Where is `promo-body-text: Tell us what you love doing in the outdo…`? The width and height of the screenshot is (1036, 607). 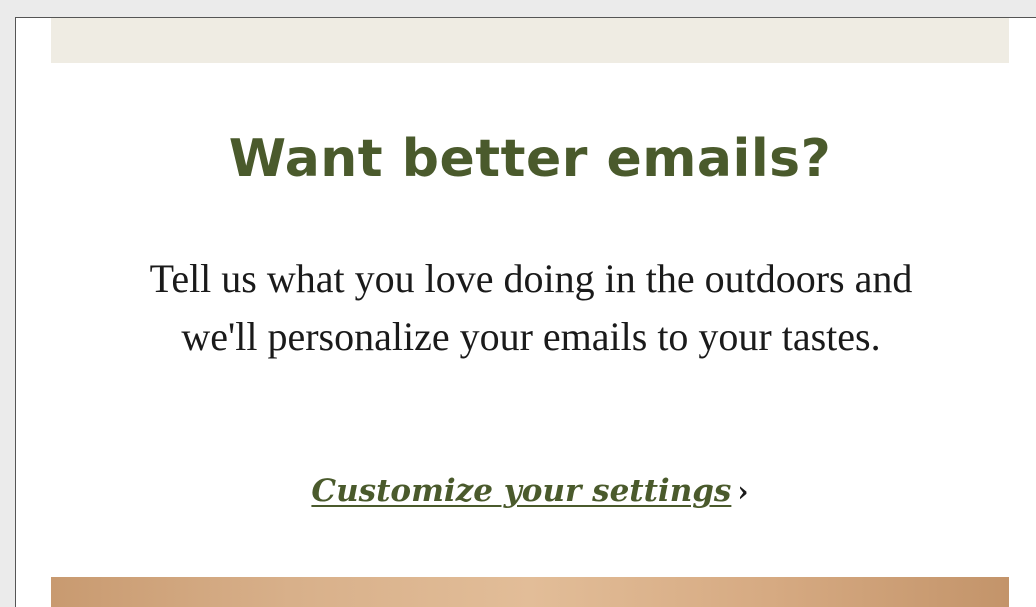 promo-body-text: Tell us what you love doing in the outdo… is located at coordinates (531, 307).